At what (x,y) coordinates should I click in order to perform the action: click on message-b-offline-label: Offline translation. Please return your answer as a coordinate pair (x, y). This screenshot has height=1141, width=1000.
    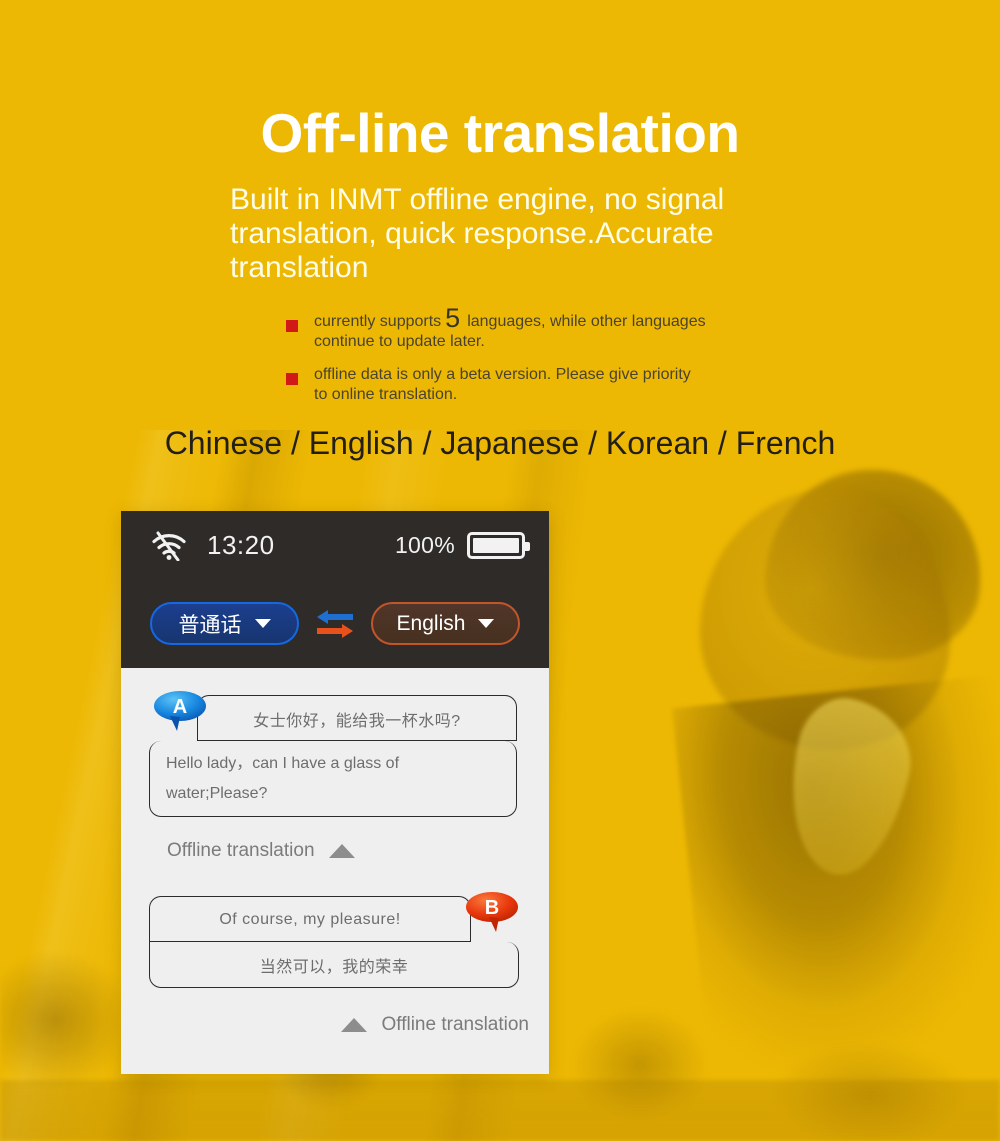
    Looking at the image, I should click on (455, 1024).